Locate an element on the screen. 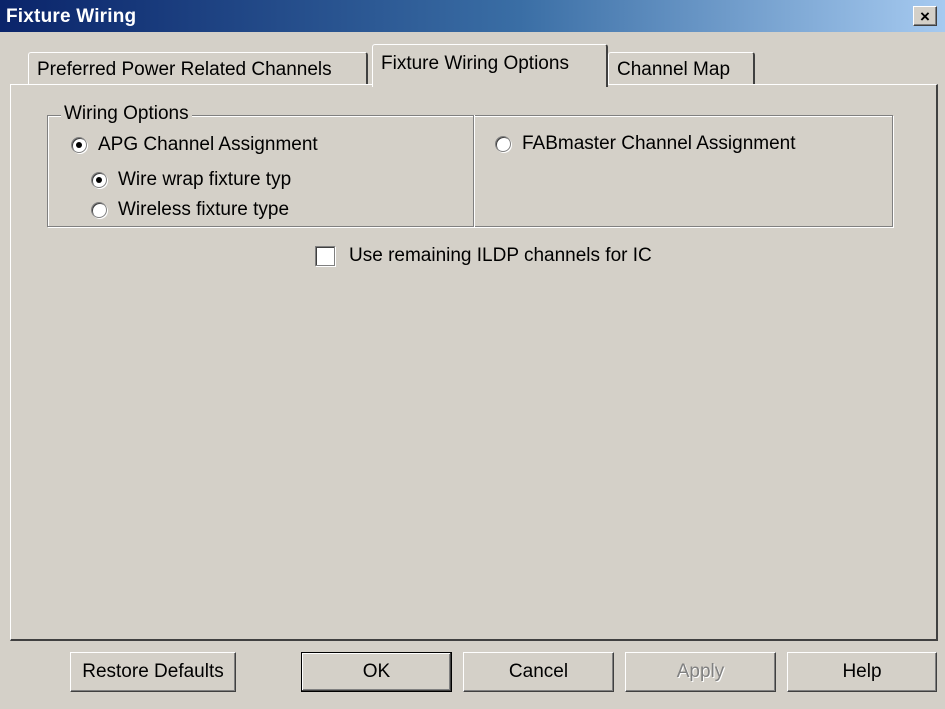 The width and height of the screenshot is (945, 709). cancel-button: Cancel is located at coordinates (538, 672).